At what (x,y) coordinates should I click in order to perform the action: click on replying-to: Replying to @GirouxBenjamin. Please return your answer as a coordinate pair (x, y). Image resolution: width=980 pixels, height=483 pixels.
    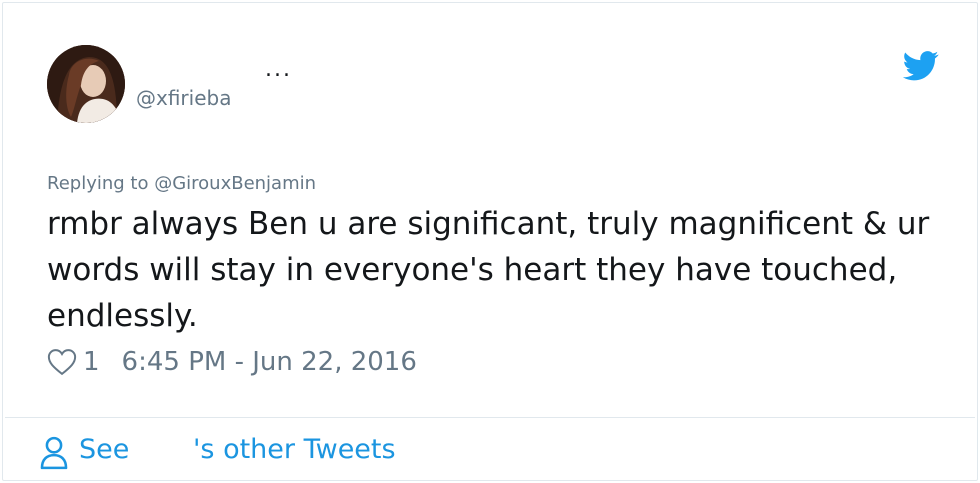
    Looking at the image, I should click on (181, 183).